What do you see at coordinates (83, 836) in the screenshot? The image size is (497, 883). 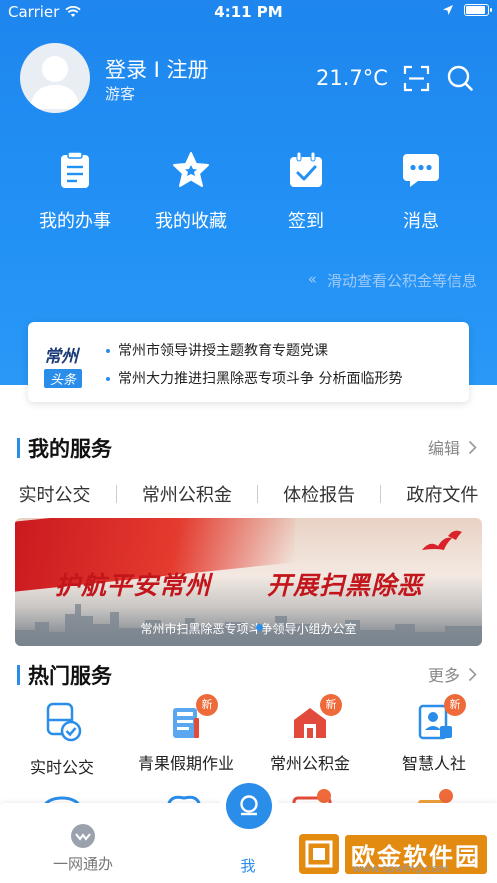 I see `handshake-icon` at bounding box center [83, 836].